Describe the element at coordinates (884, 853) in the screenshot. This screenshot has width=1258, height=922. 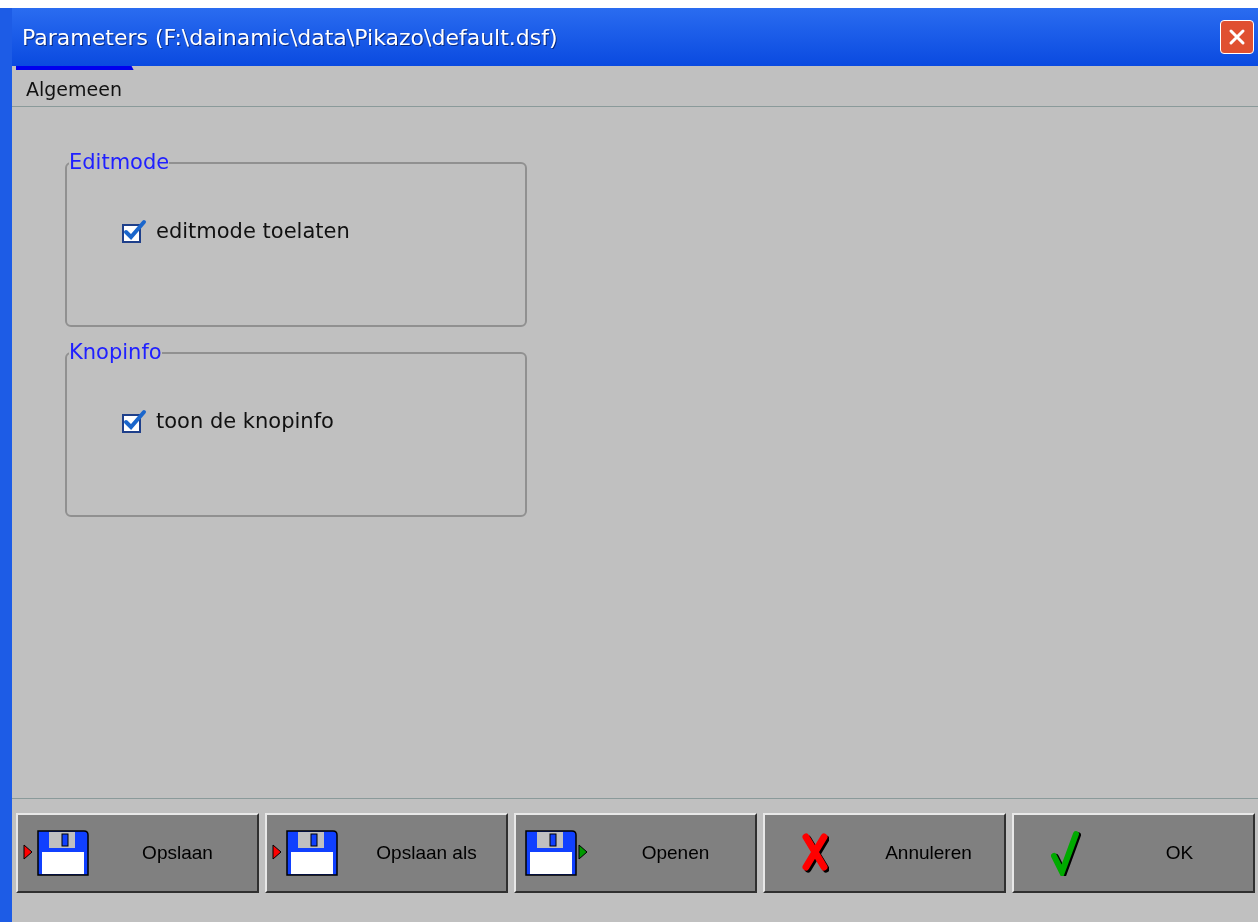
I see `toolbar-button: Annuleren` at that location.